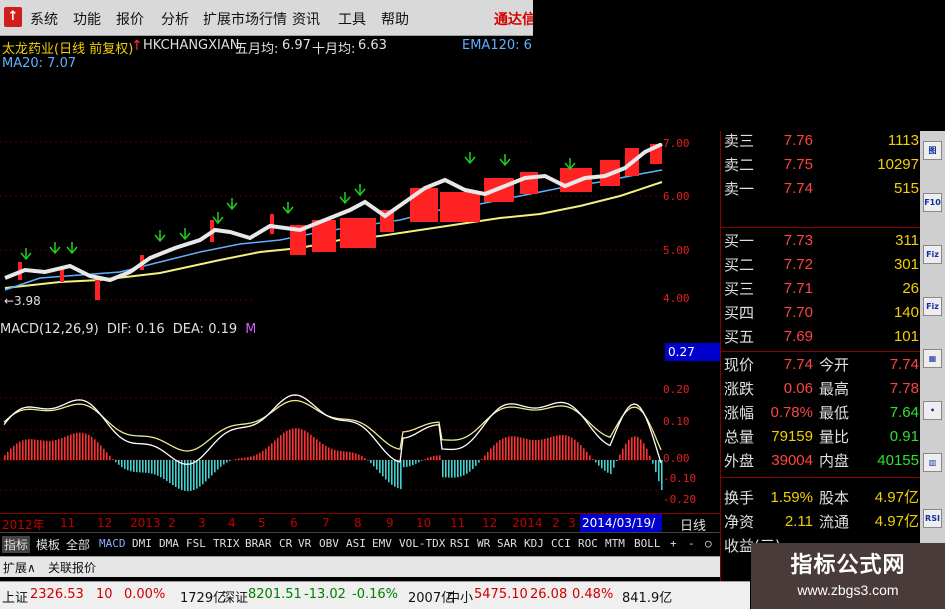 The width and height of the screenshot is (945, 609). I want to click on bid-label: 买一, so click(739, 241).